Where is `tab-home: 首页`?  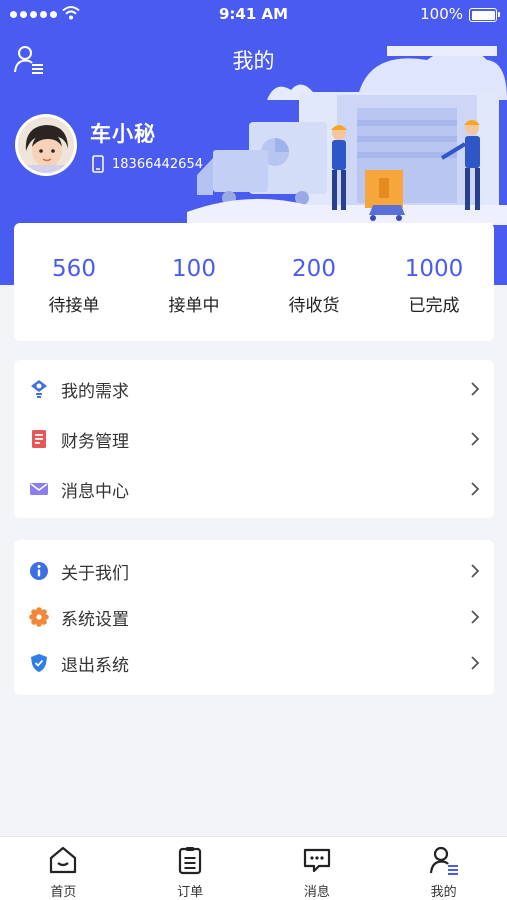 tab-home: 首页 is located at coordinates (63, 868).